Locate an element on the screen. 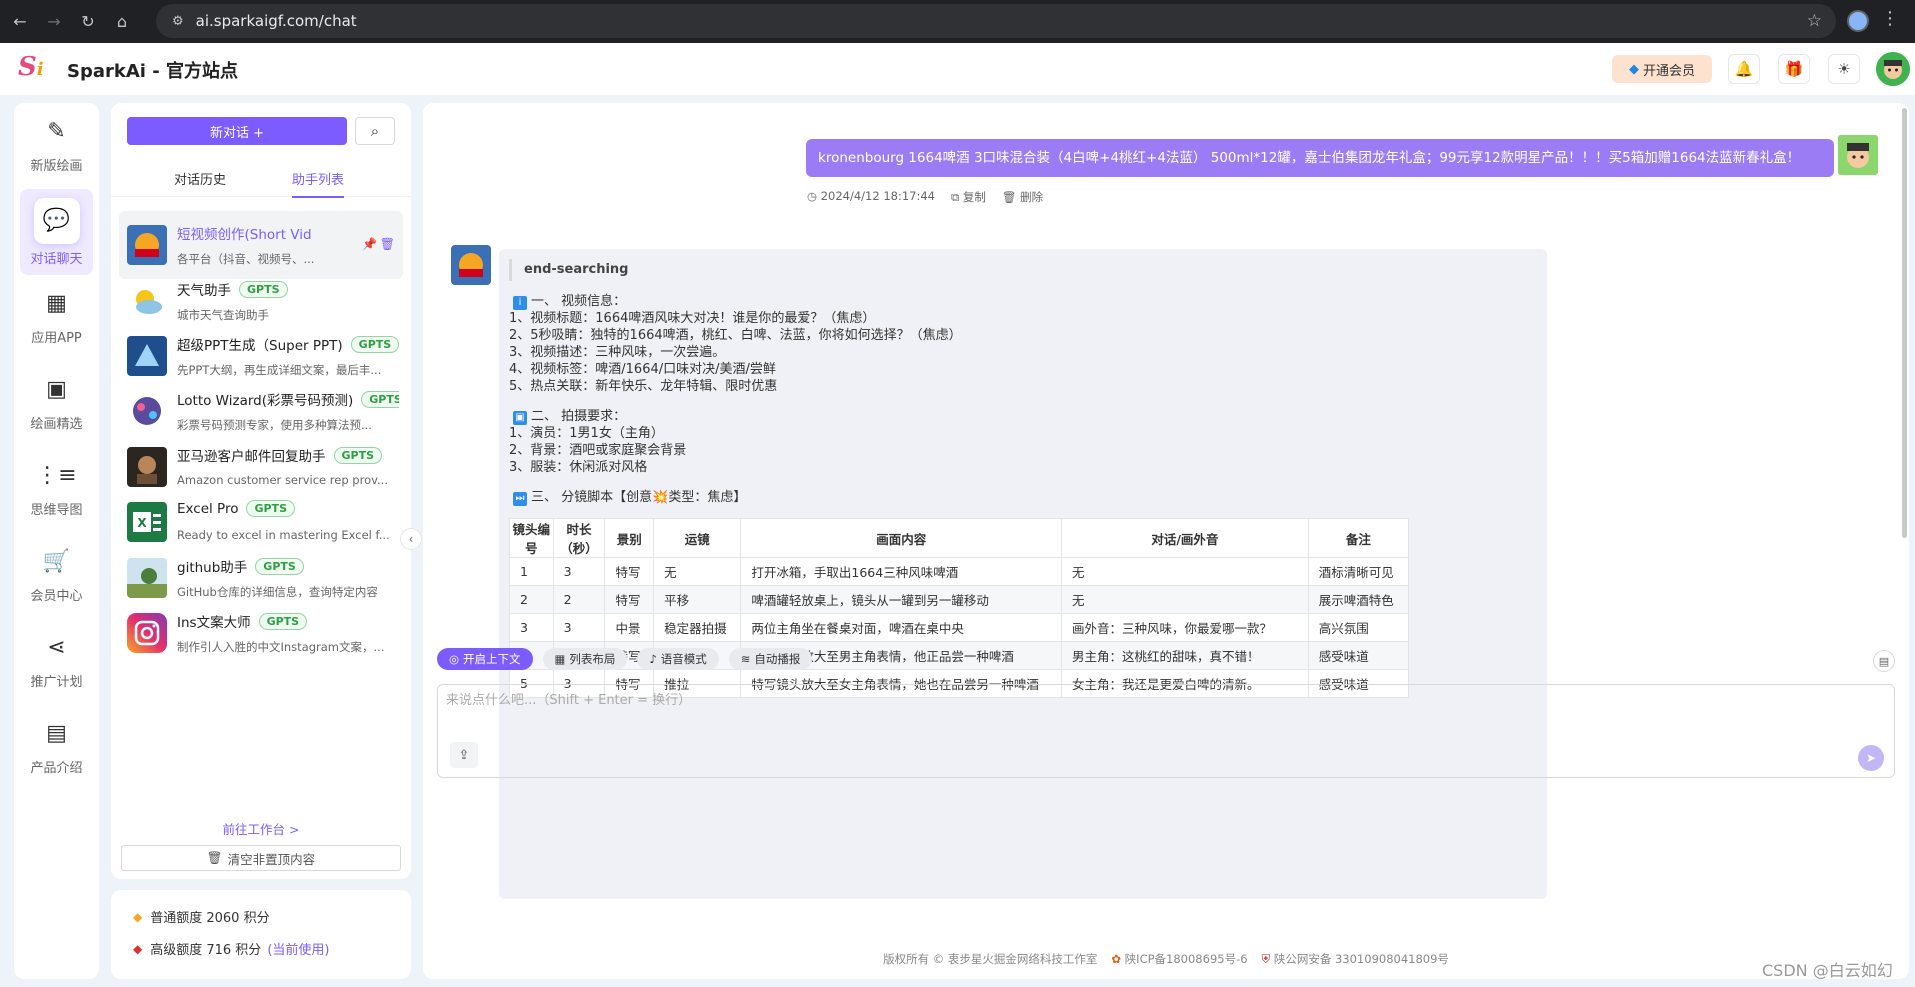  table-cell: 展示啤酒特色 is located at coordinates (1358, 599).